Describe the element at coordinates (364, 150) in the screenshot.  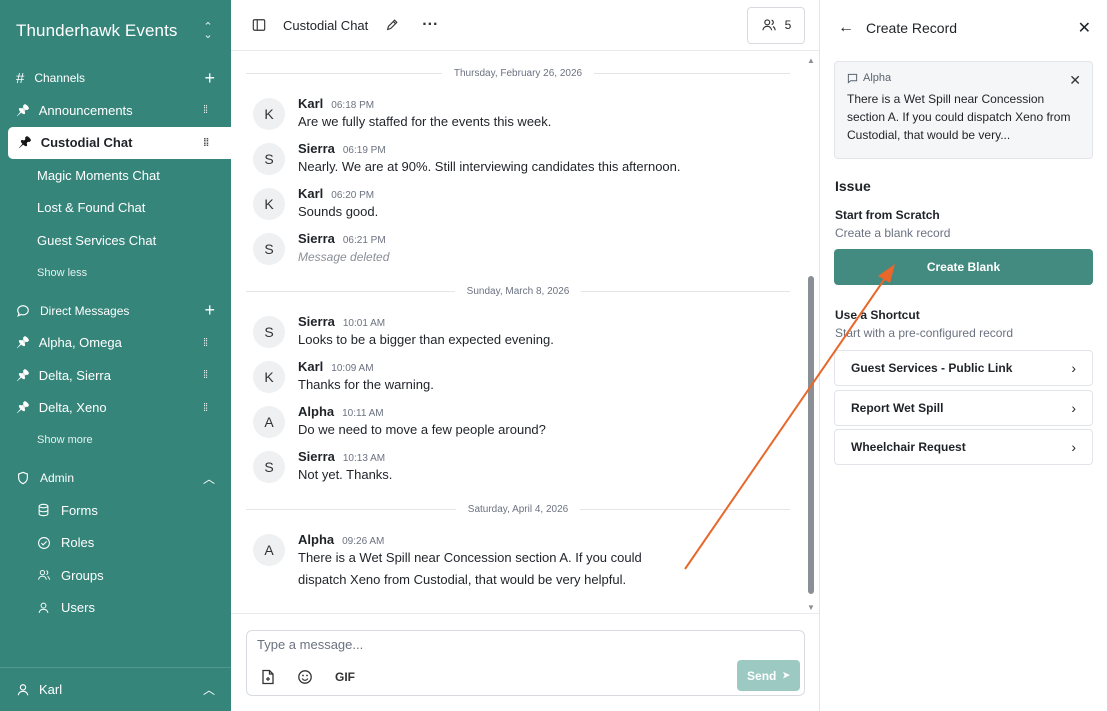
I see `message-time: 06:19 PM` at that location.